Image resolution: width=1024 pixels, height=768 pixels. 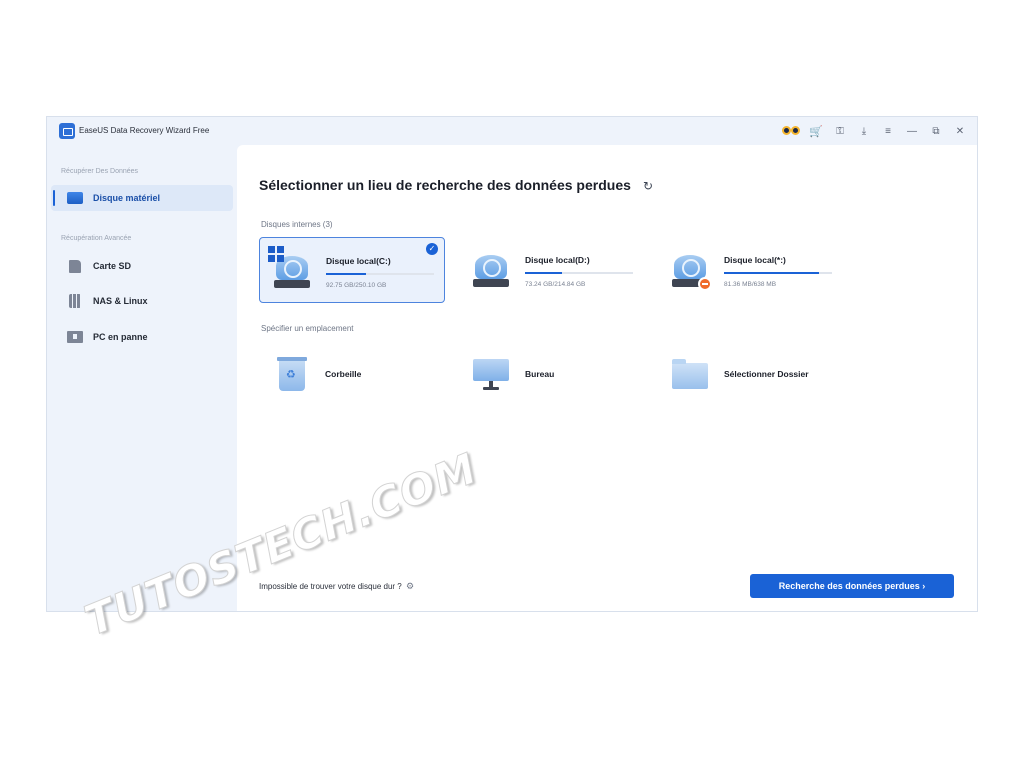 What do you see at coordinates (75, 301) in the screenshot?
I see `nas-icon` at bounding box center [75, 301].